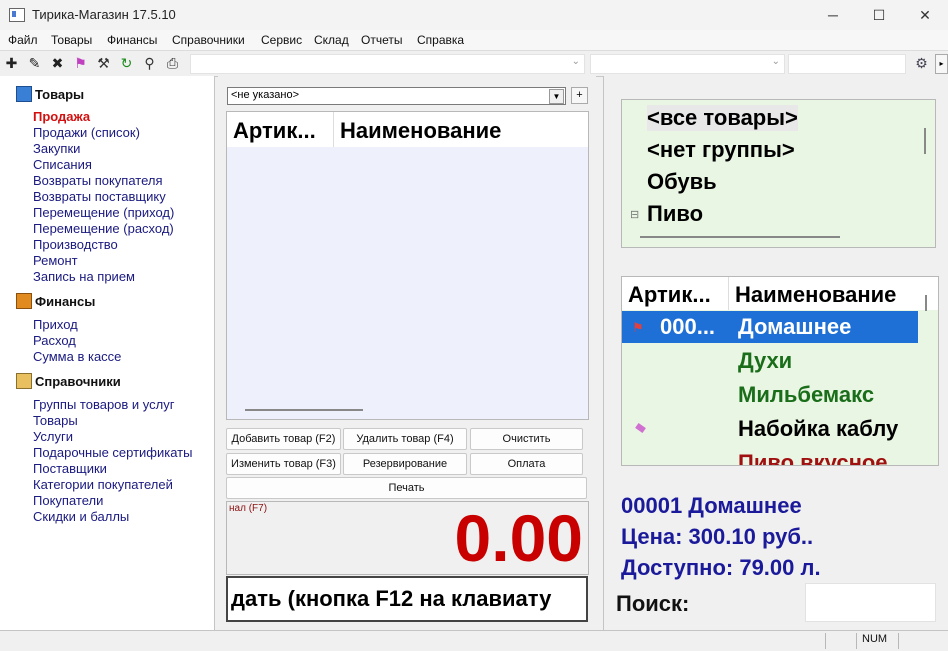  Describe the element at coordinates (55, 301) in the screenshot. I see `nav-section-finance: Финансы` at that location.